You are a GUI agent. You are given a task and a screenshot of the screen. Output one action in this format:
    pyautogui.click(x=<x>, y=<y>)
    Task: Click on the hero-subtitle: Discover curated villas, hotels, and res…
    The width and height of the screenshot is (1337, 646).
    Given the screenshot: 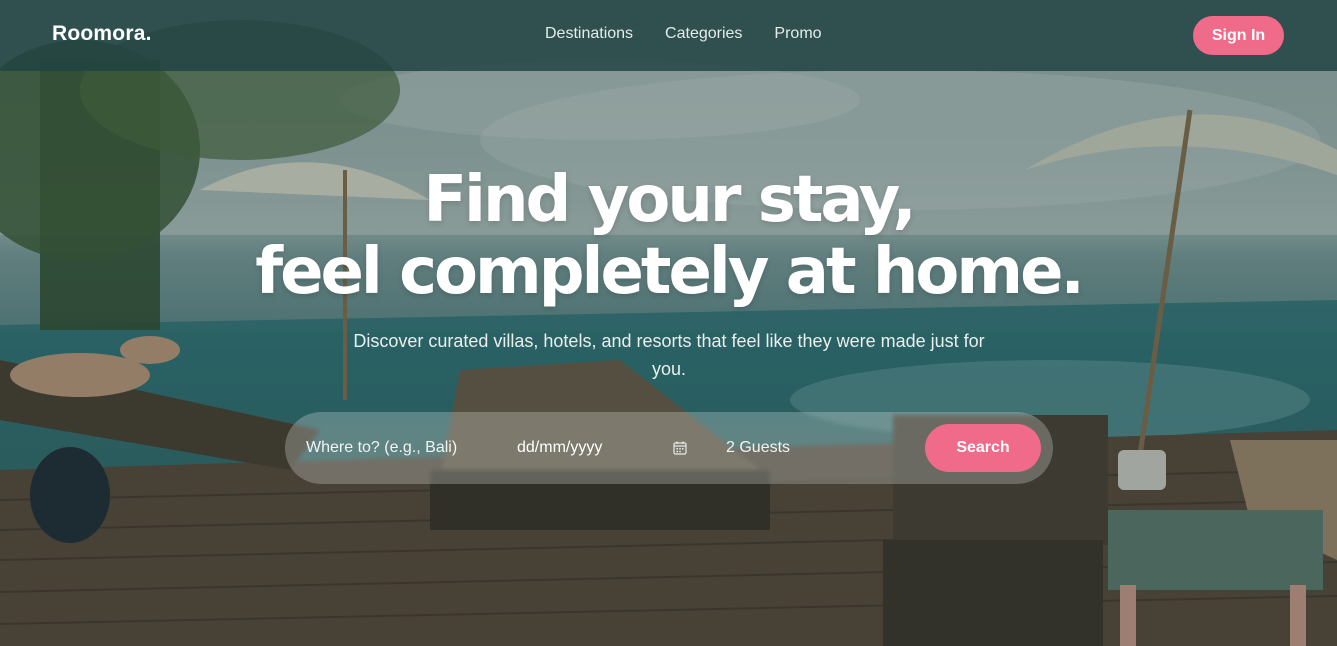 What is the action you would take?
    pyautogui.click(x=669, y=355)
    